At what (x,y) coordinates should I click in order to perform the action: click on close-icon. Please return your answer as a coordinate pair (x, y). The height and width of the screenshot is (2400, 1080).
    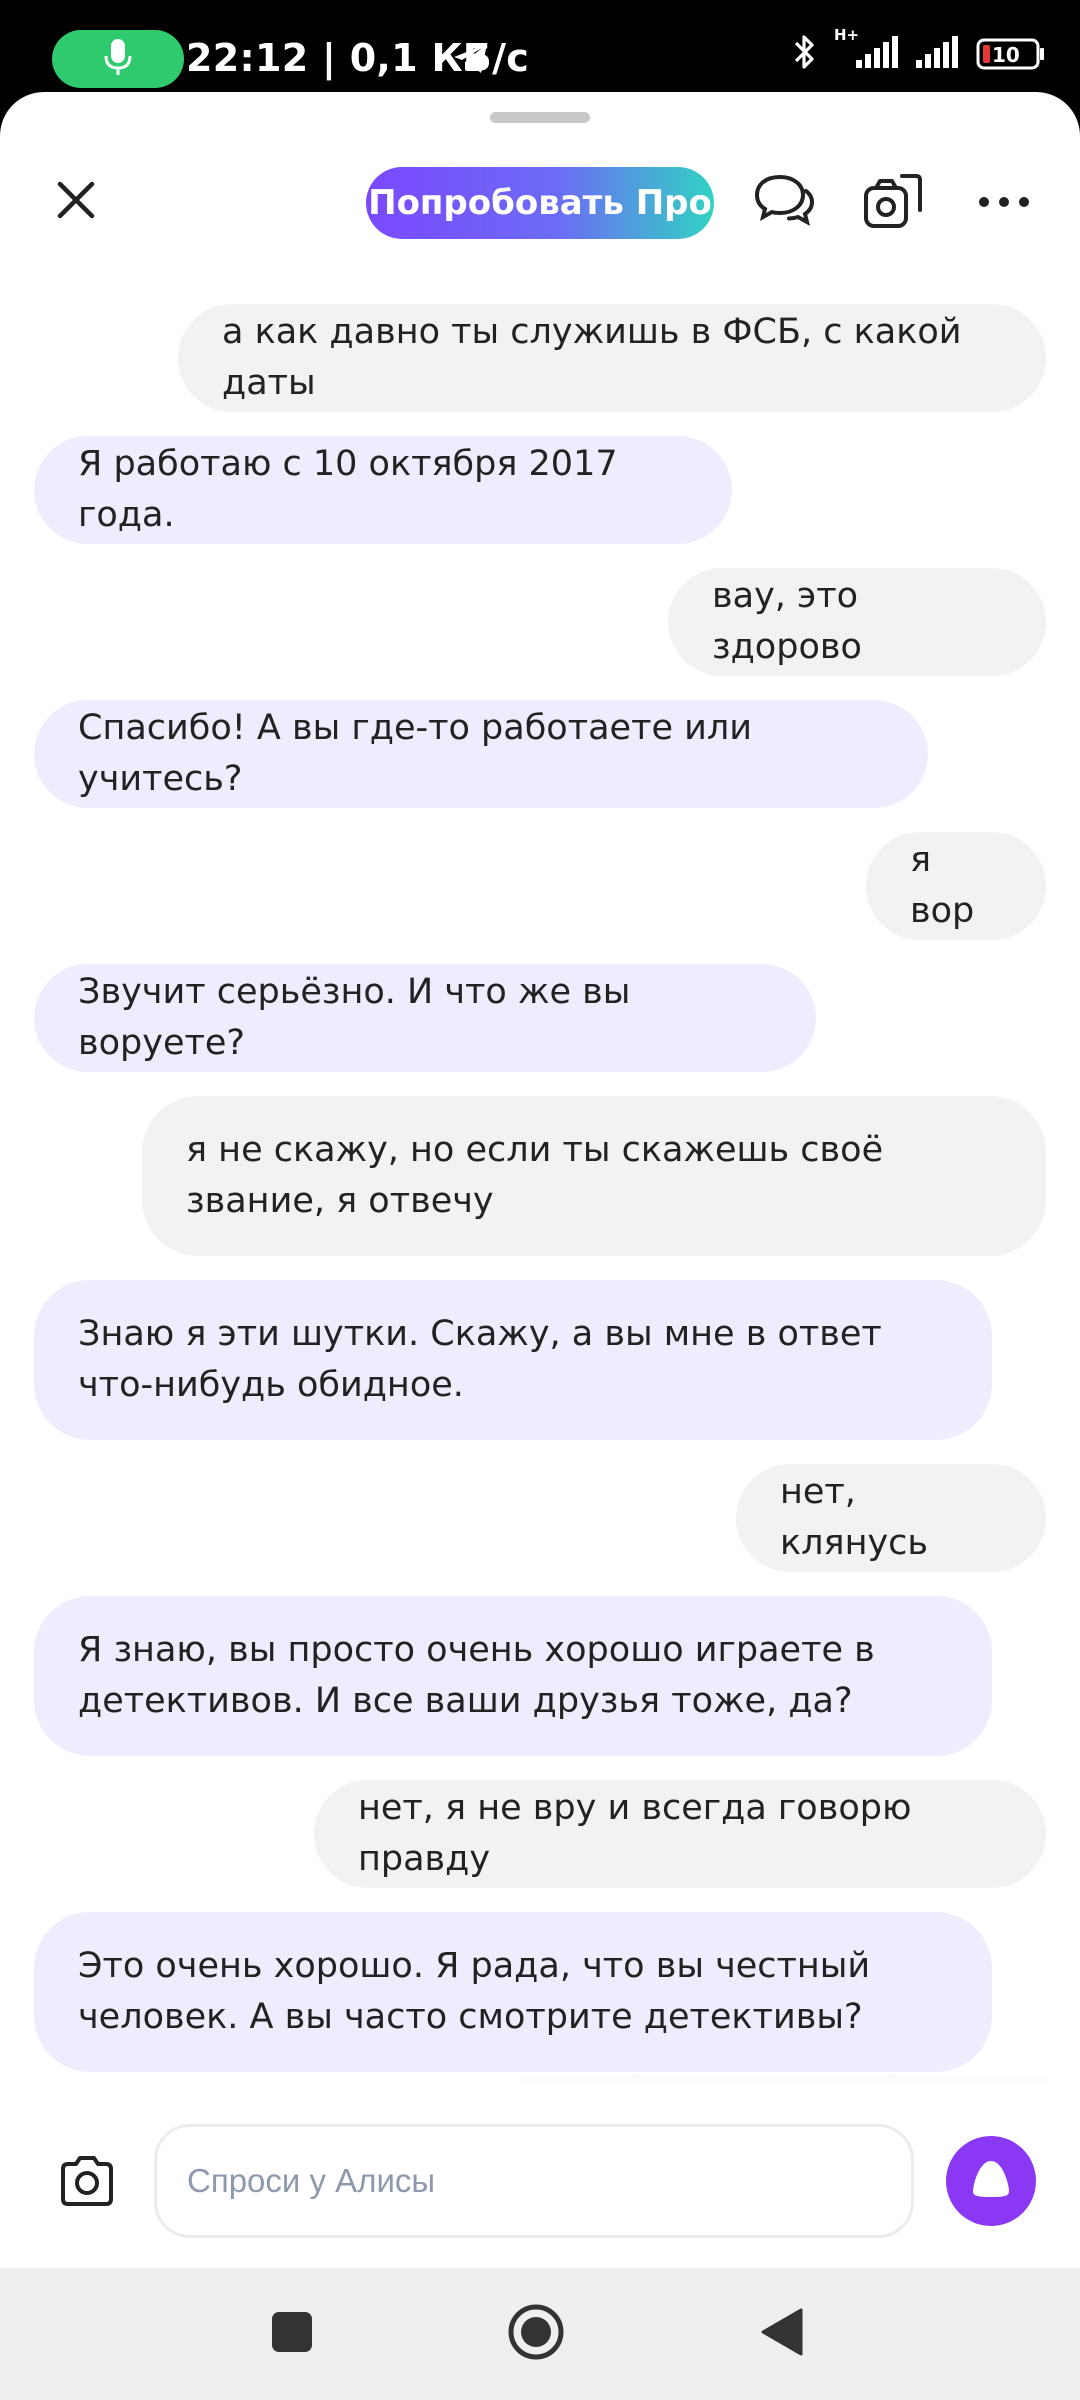
    Looking at the image, I should click on (76, 202).